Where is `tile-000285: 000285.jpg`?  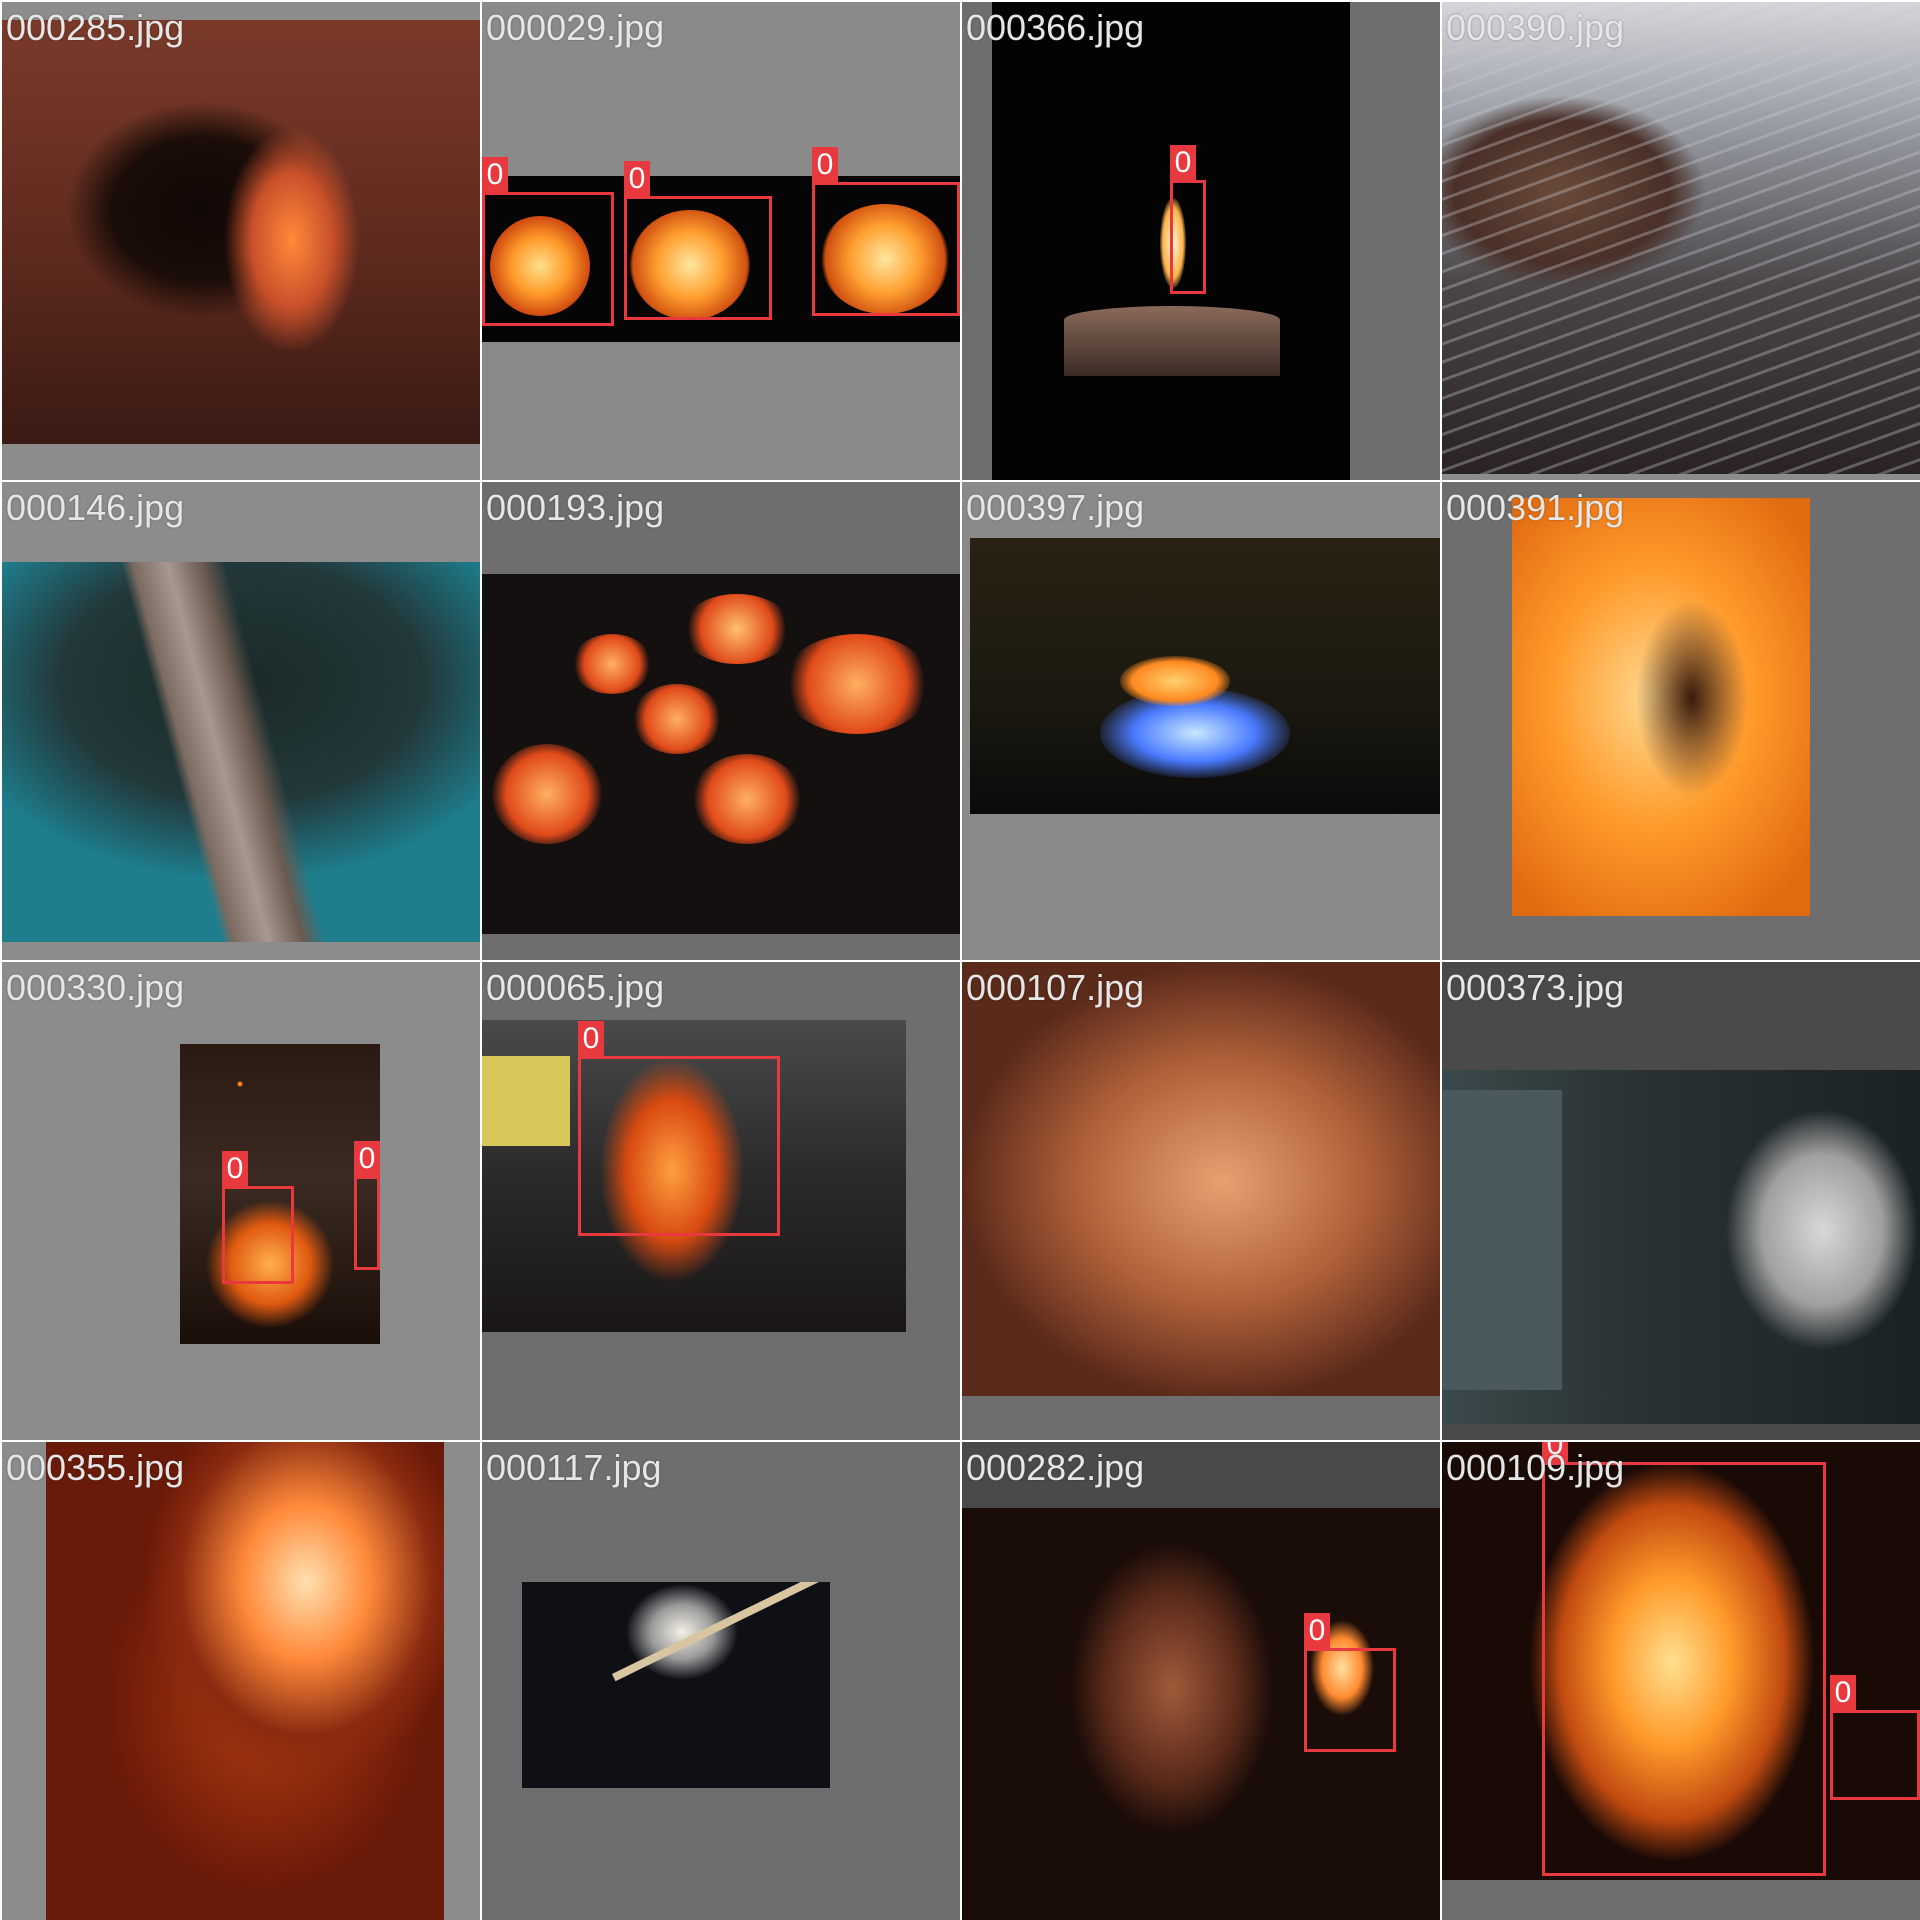
tile-000285: 000285.jpg is located at coordinates (241, 241).